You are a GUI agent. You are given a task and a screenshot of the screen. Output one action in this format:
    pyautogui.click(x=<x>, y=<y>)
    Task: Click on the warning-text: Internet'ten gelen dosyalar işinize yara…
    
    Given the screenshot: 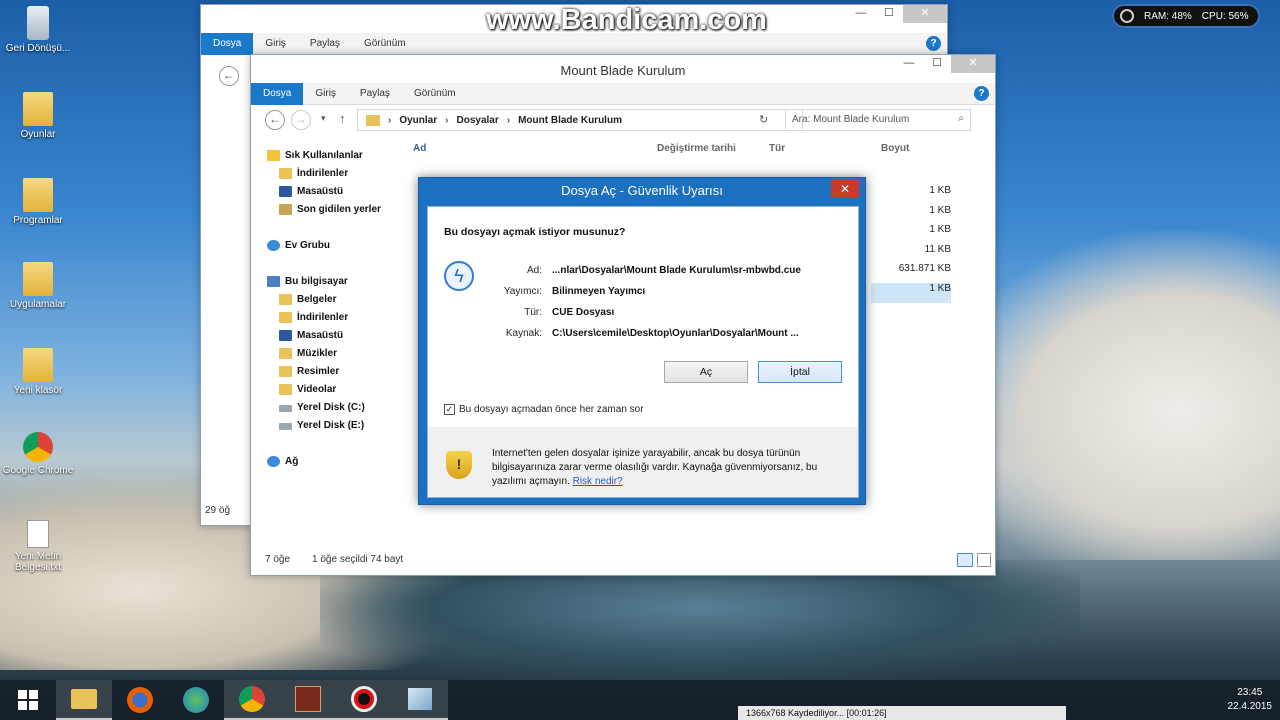 What is the action you would take?
    pyautogui.click(x=667, y=468)
    